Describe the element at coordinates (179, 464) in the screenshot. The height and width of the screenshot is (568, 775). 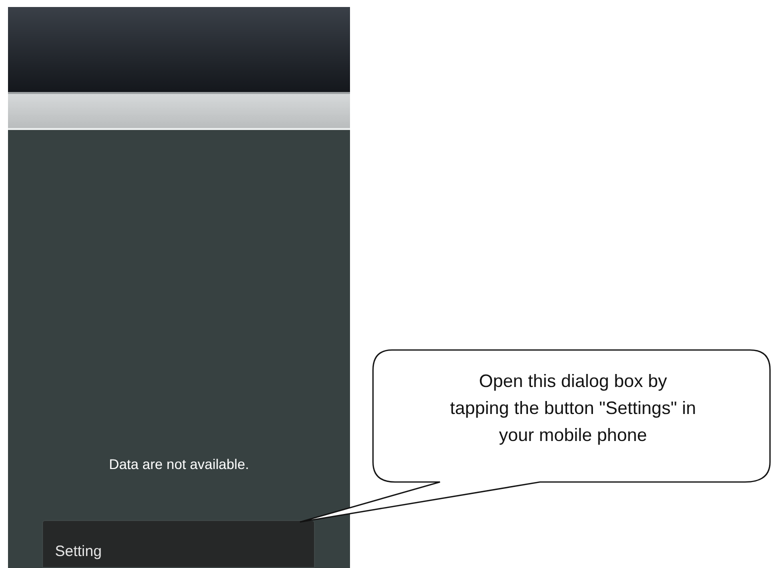
I see `status-message: Data are not available.` at that location.